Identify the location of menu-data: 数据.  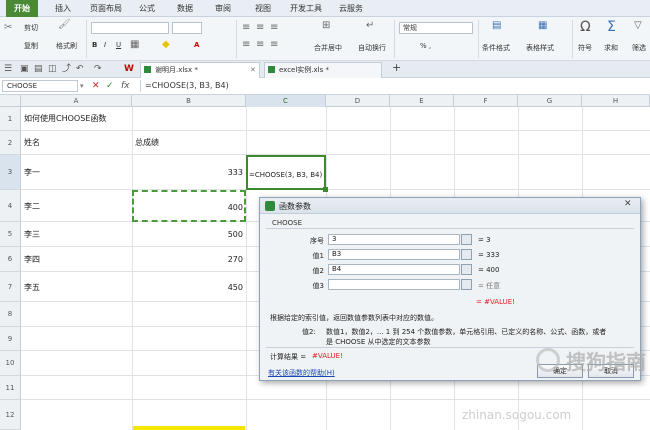
(185, 8).